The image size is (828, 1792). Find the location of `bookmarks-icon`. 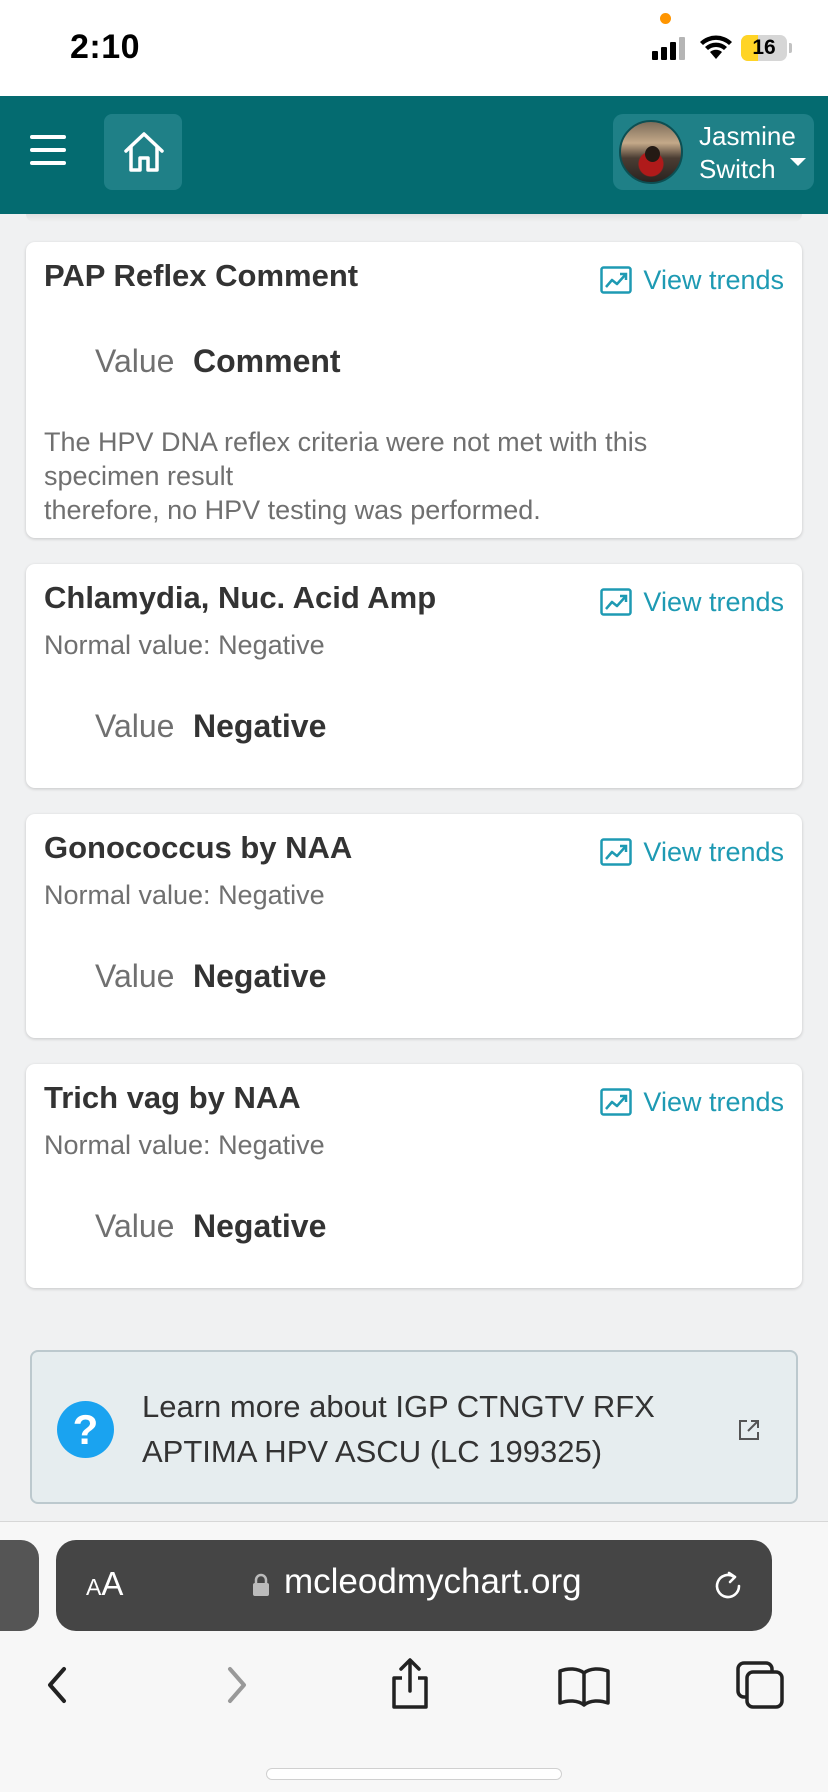

bookmarks-icon is located at coordinates (584, 1685).